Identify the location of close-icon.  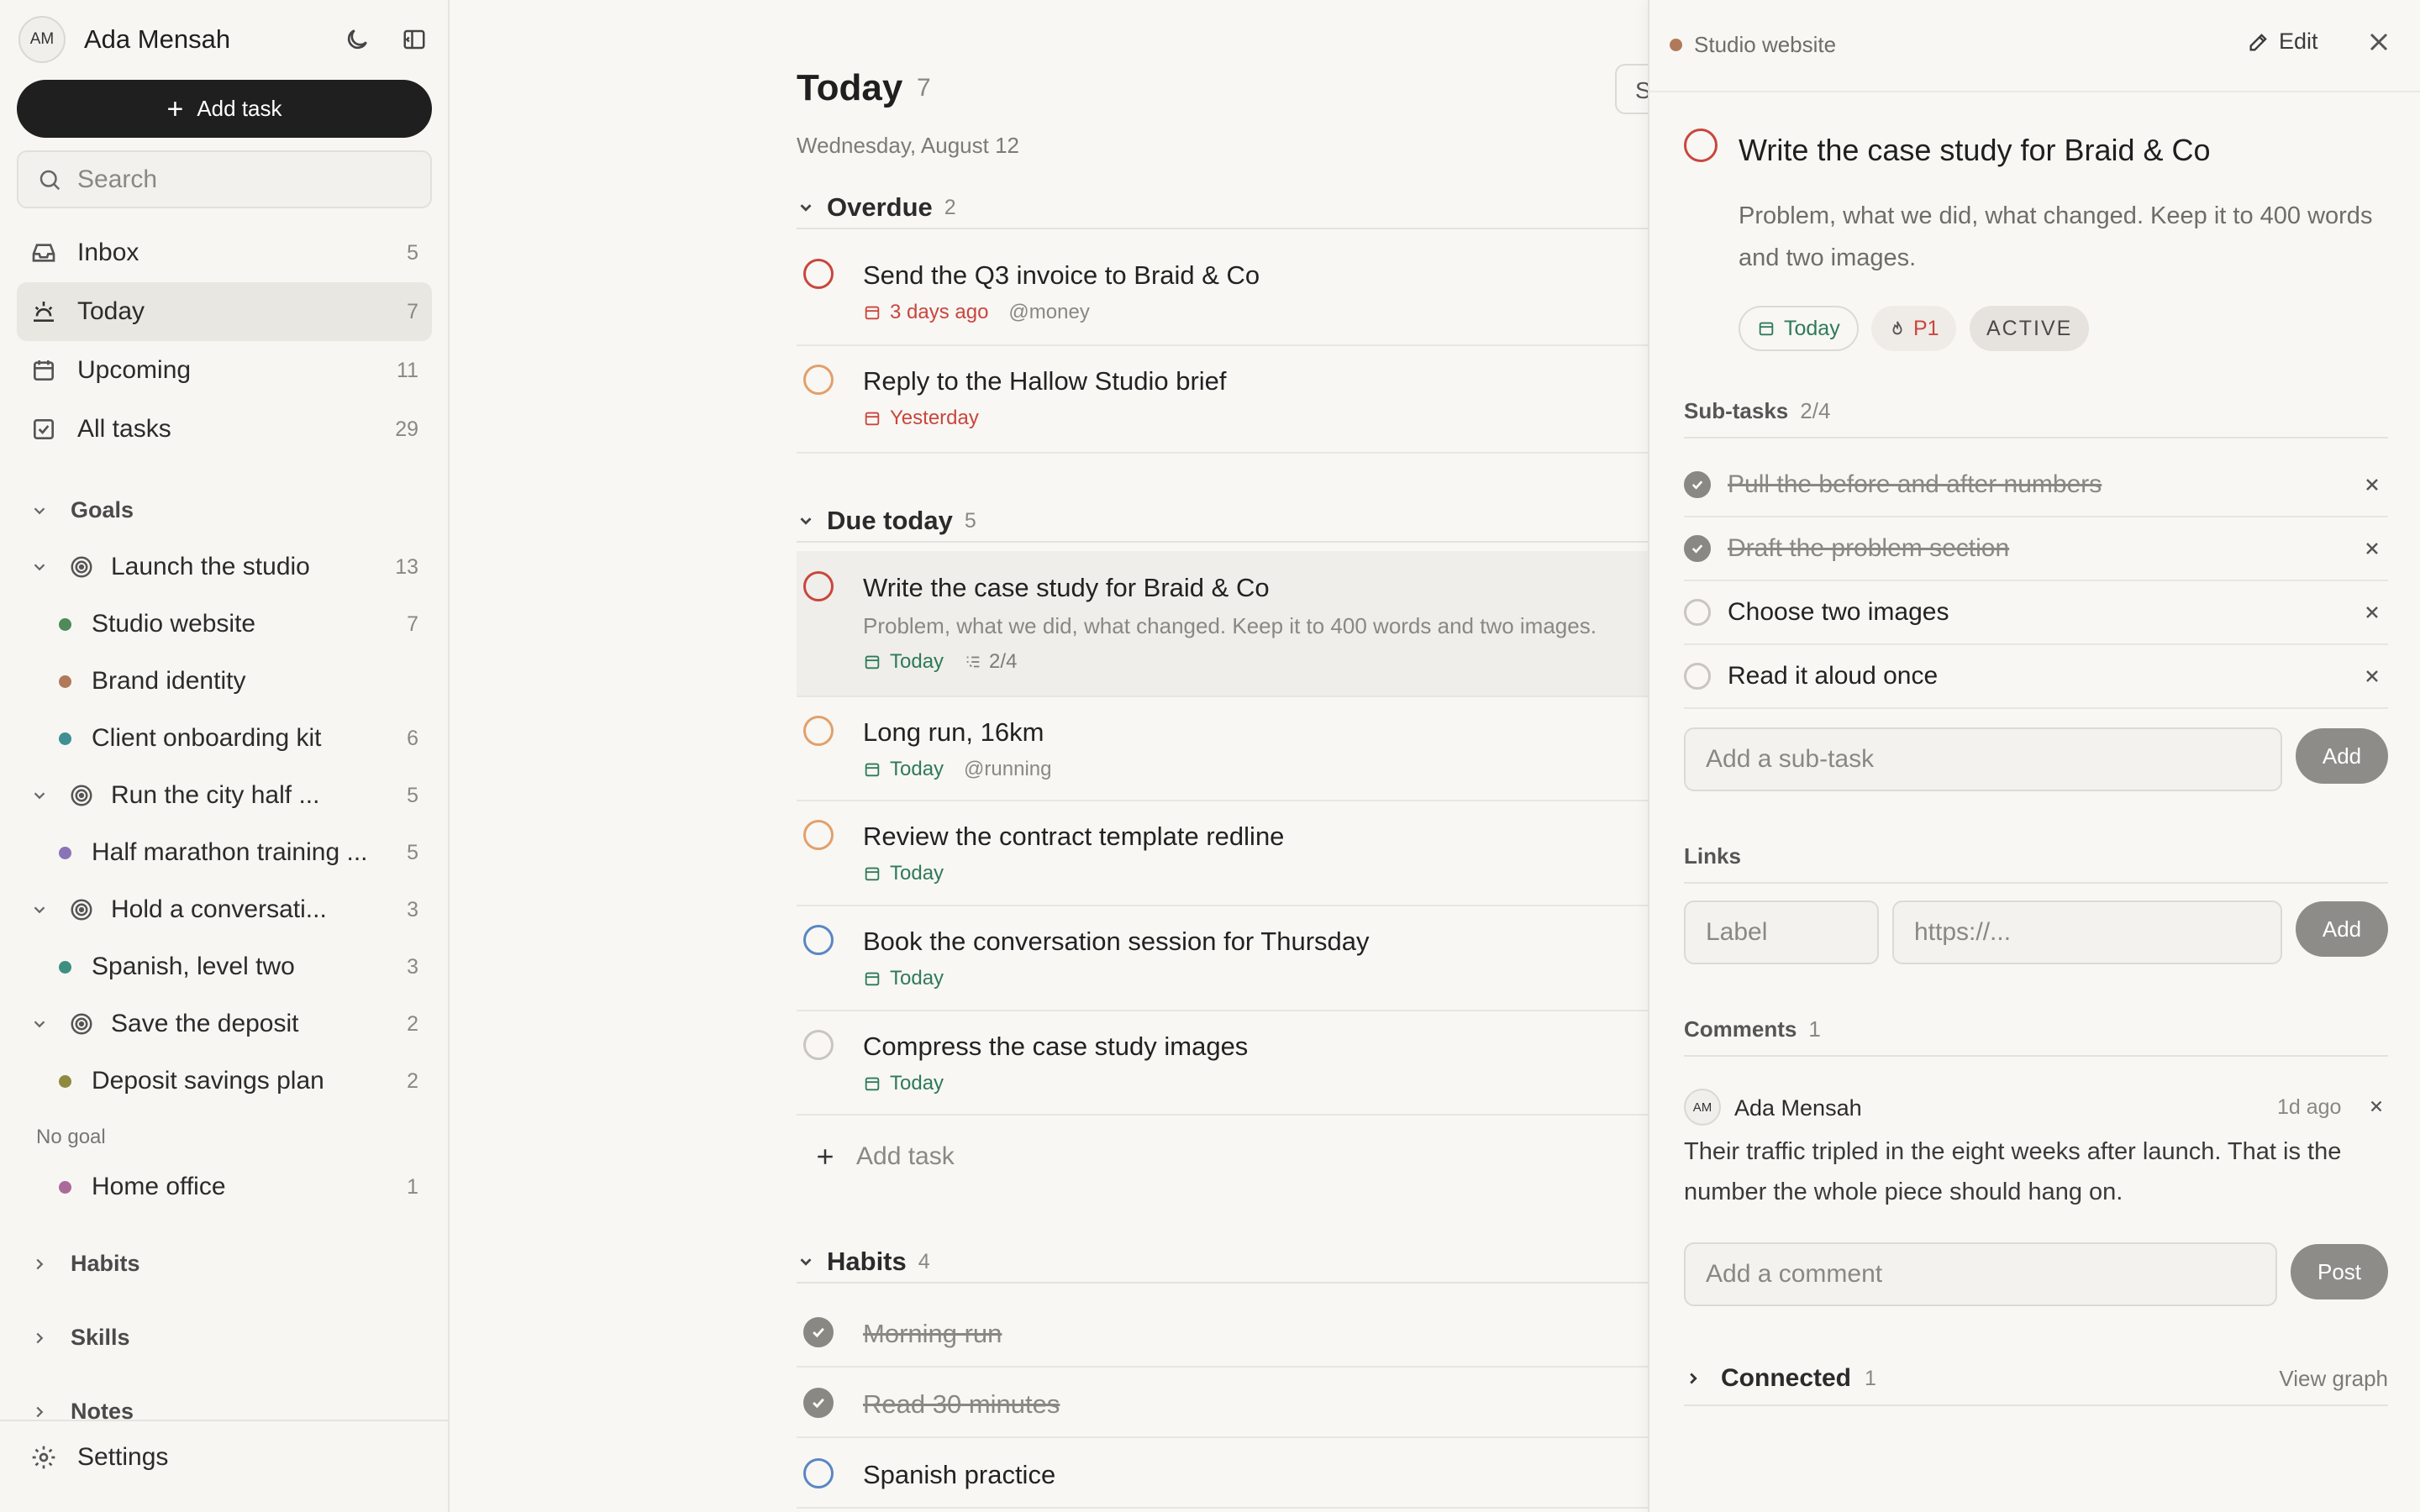
(2372, 676).